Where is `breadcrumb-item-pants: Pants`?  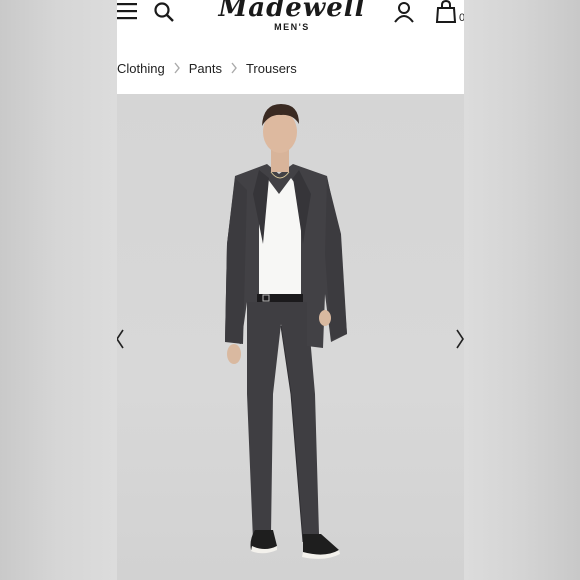 breadcrumb-item-pants: Pants is located at coordinates (205, 68).